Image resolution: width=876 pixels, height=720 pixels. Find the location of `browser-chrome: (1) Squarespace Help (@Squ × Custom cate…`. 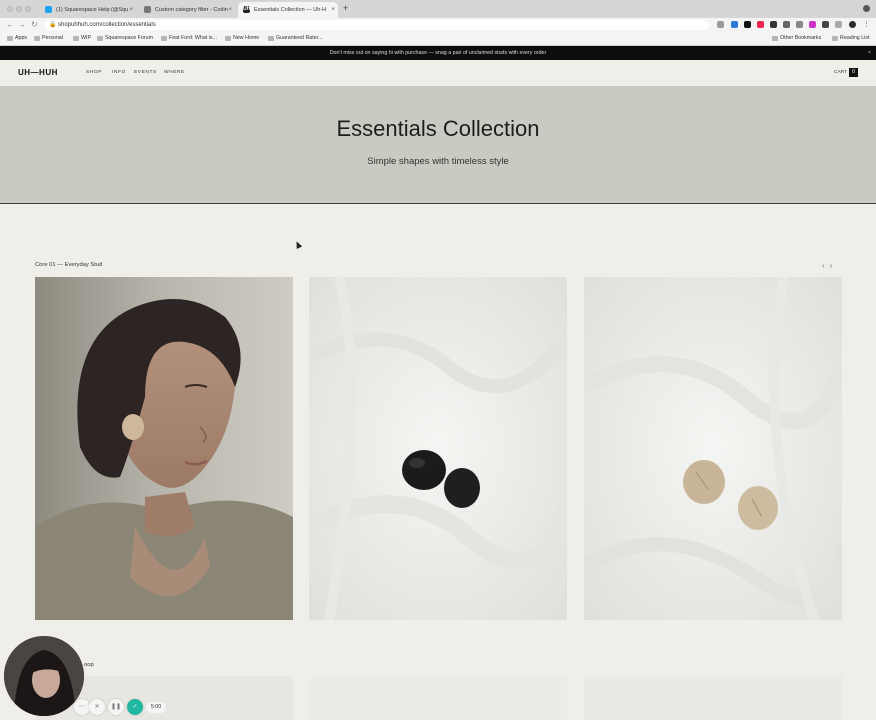

browser-chrome: (1) Squarespace Help (@Squ × Custom cate… is located at coordinates (438, 23).